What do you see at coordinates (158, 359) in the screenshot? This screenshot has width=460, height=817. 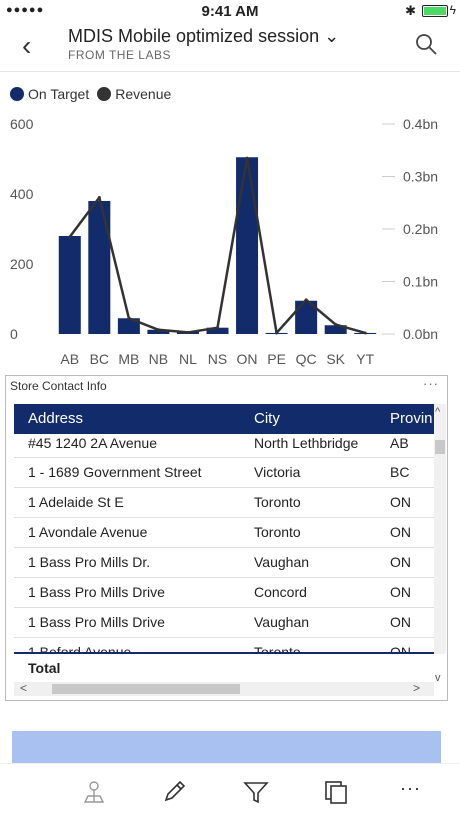 I see `x-tick-label: NB` at bounding box center [158, 359].